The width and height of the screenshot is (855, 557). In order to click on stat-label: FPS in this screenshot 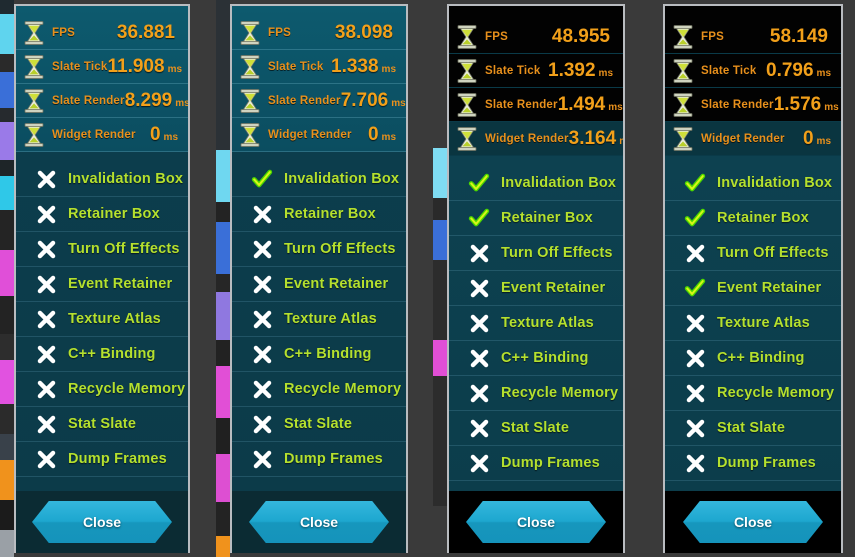, I will do `click(712, 36)`.